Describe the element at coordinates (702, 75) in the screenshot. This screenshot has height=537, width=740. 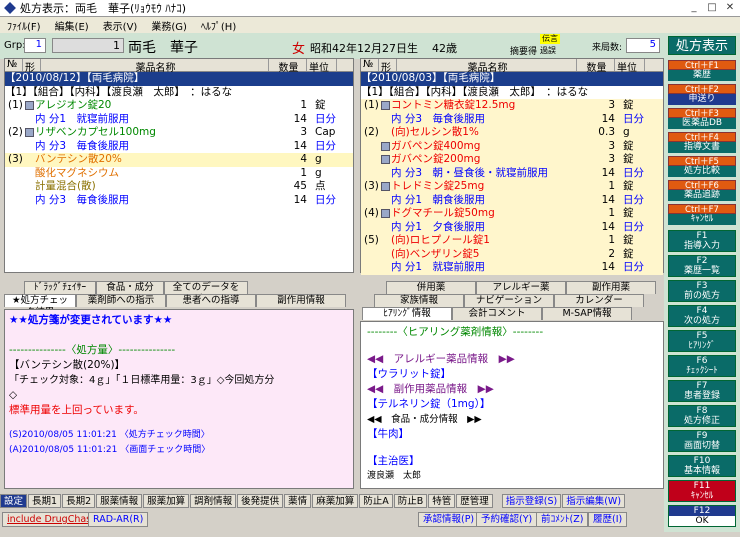
I see `fkey-action: 薬歴` at that location.